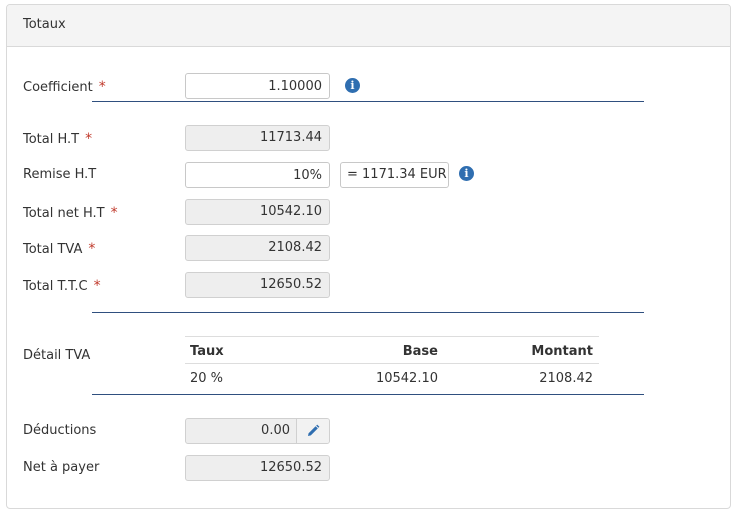 The image size is (739, 516). What do you see at coordinates (257, 285) in the screenshot?
I see `total-ttc-value: 12650.52` at bounding box center [257, 285].